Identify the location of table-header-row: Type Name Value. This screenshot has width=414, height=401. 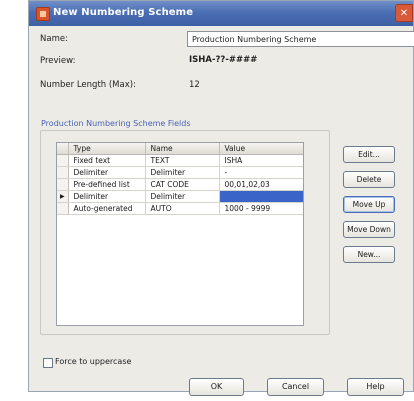
(180, 149).